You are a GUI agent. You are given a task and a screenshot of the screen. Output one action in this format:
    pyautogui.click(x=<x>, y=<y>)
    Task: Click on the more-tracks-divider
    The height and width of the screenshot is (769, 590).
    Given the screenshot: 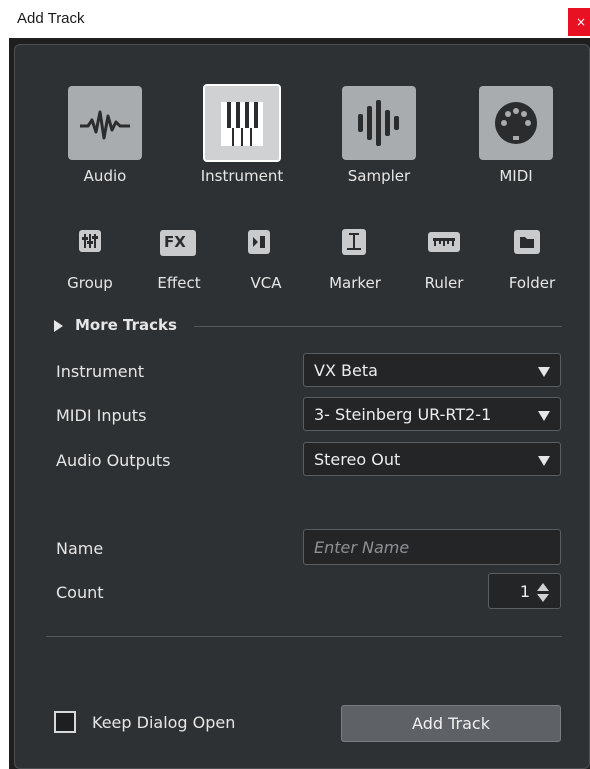 What is the action you would take?
    pyautogui.click(x=378, y=326)
    